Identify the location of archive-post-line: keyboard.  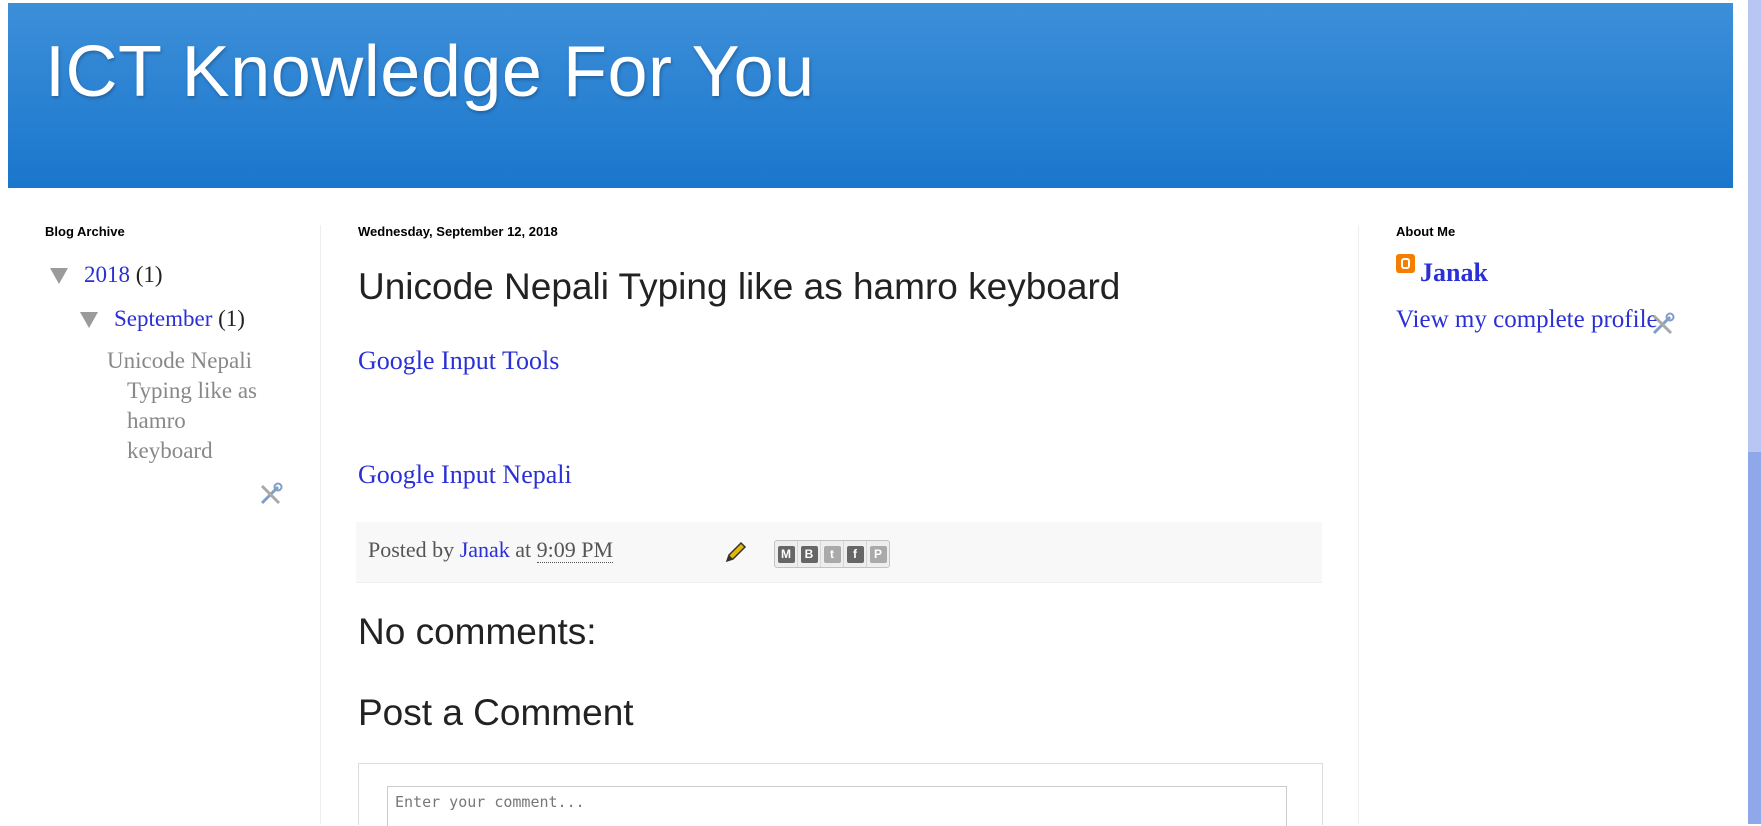
(170, 450).